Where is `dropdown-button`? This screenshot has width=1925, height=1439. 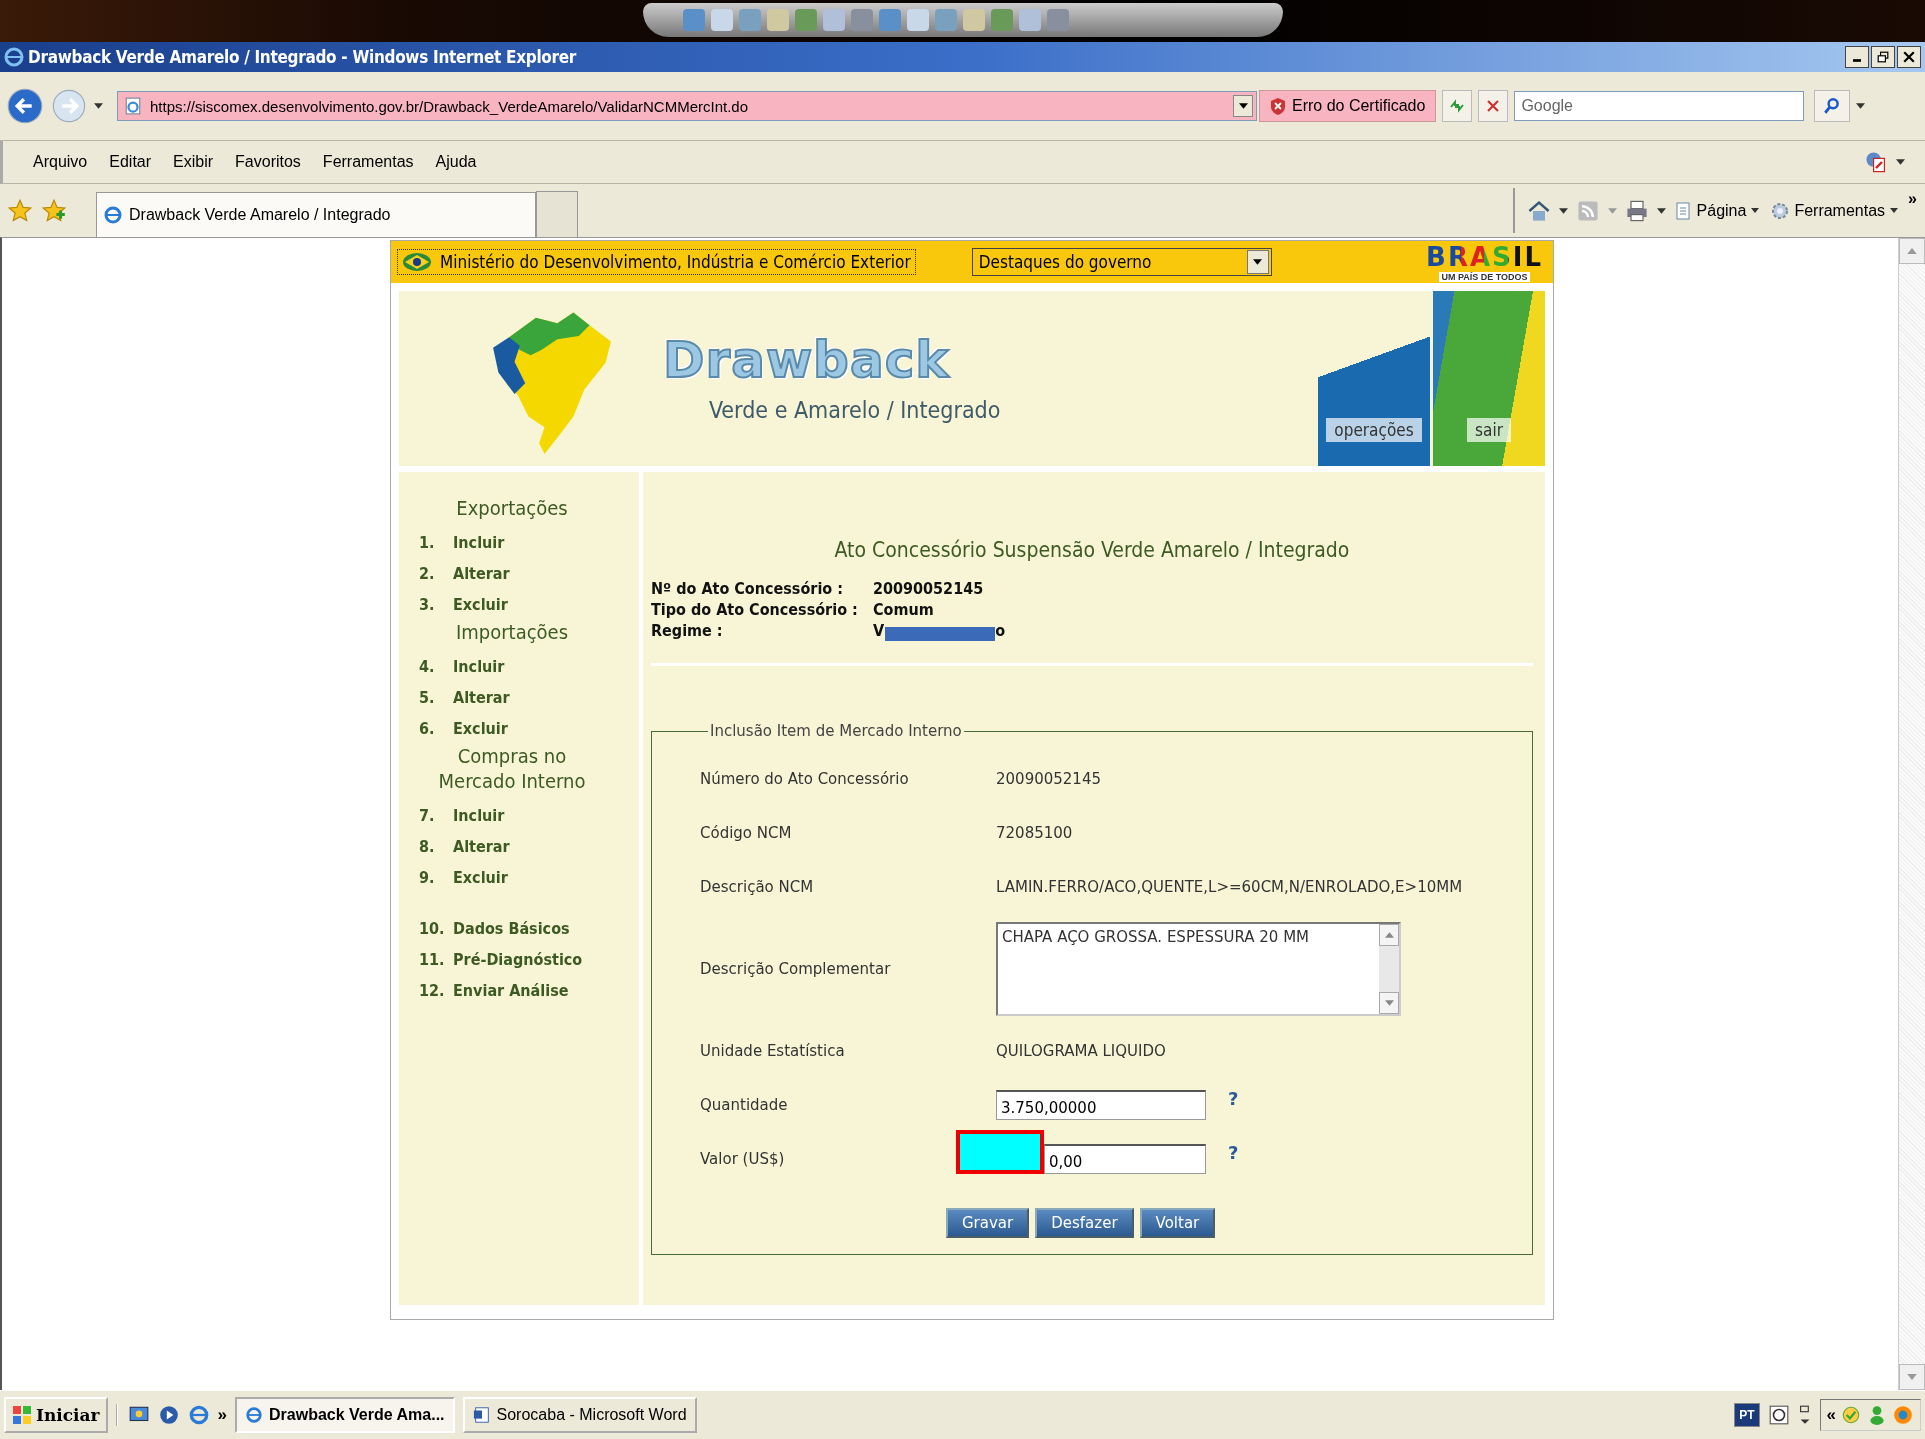 dropdown-button is located at coordinates (1257, 262).